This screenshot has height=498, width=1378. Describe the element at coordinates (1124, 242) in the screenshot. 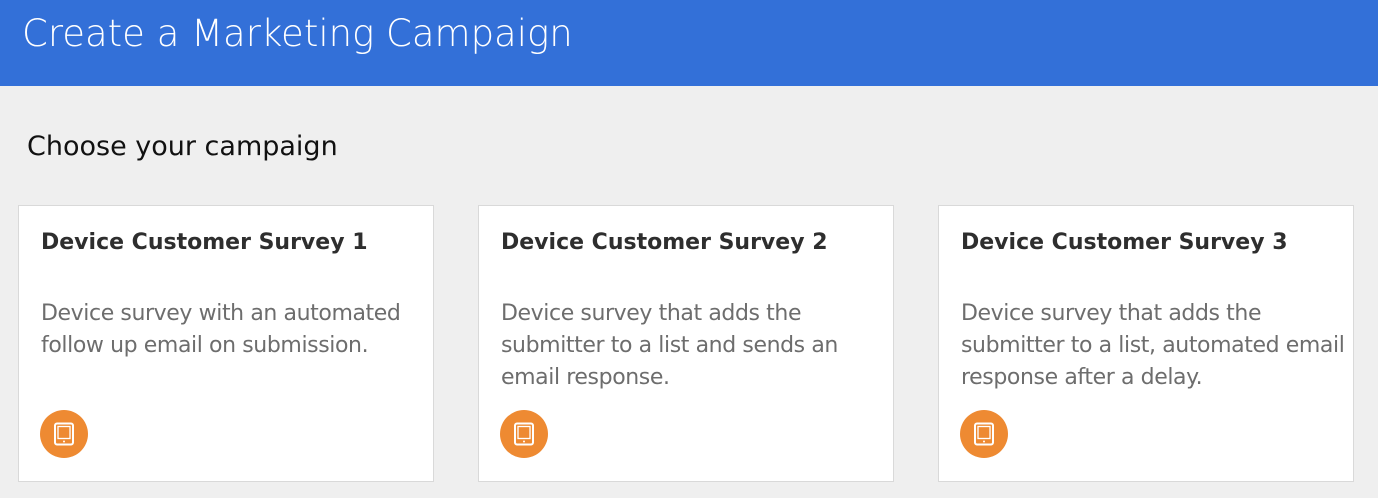

I see `campaign-card-title: Device Customer Survey 3` at that location.